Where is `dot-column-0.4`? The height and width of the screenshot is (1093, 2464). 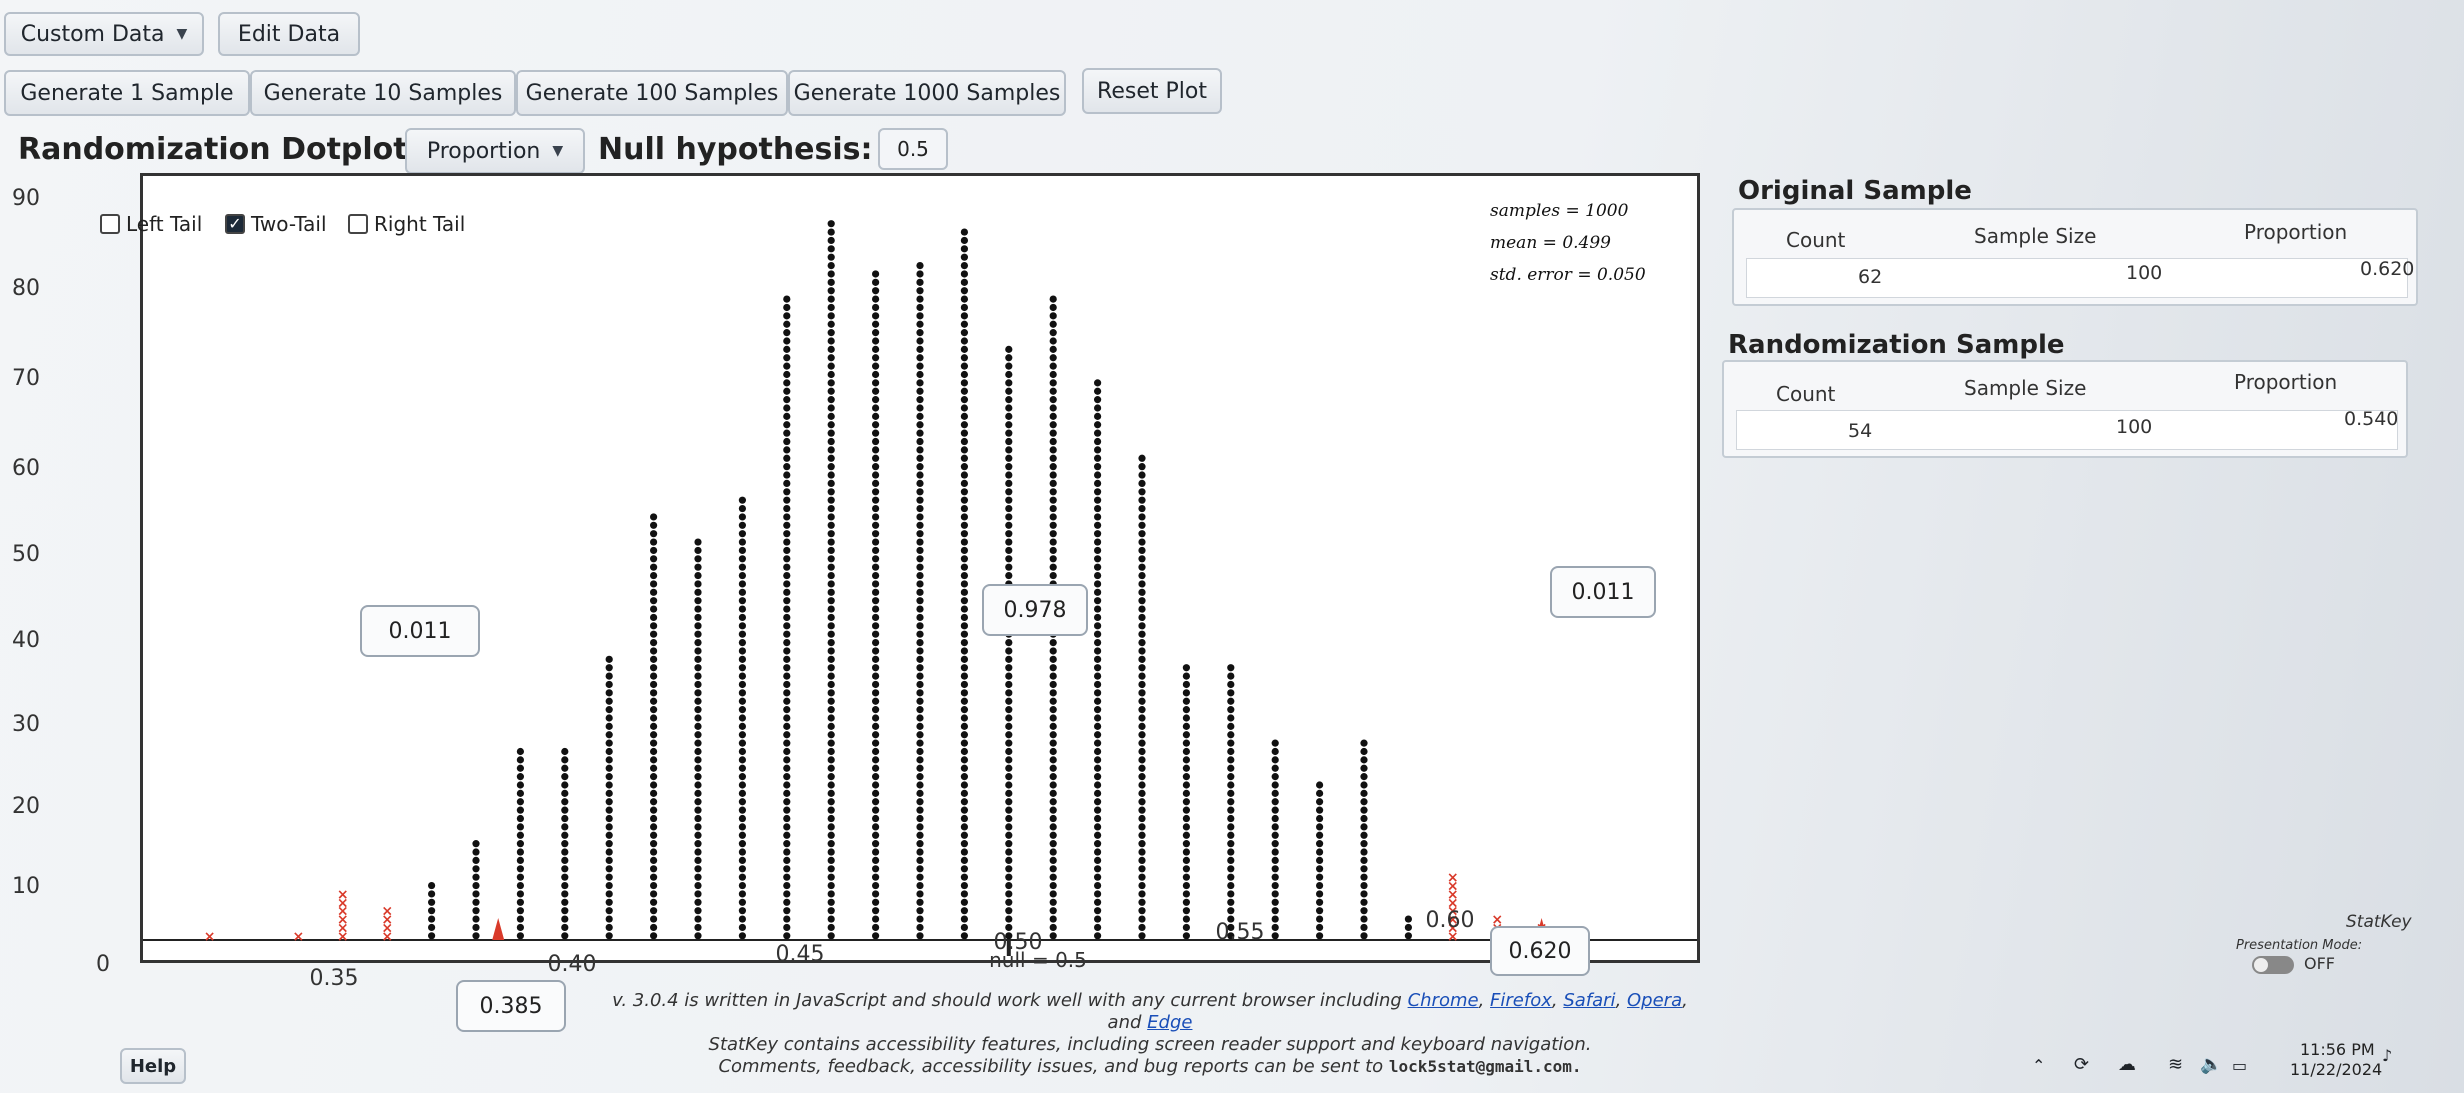 dot-column-0.4 is located at coordinates (565, 843).